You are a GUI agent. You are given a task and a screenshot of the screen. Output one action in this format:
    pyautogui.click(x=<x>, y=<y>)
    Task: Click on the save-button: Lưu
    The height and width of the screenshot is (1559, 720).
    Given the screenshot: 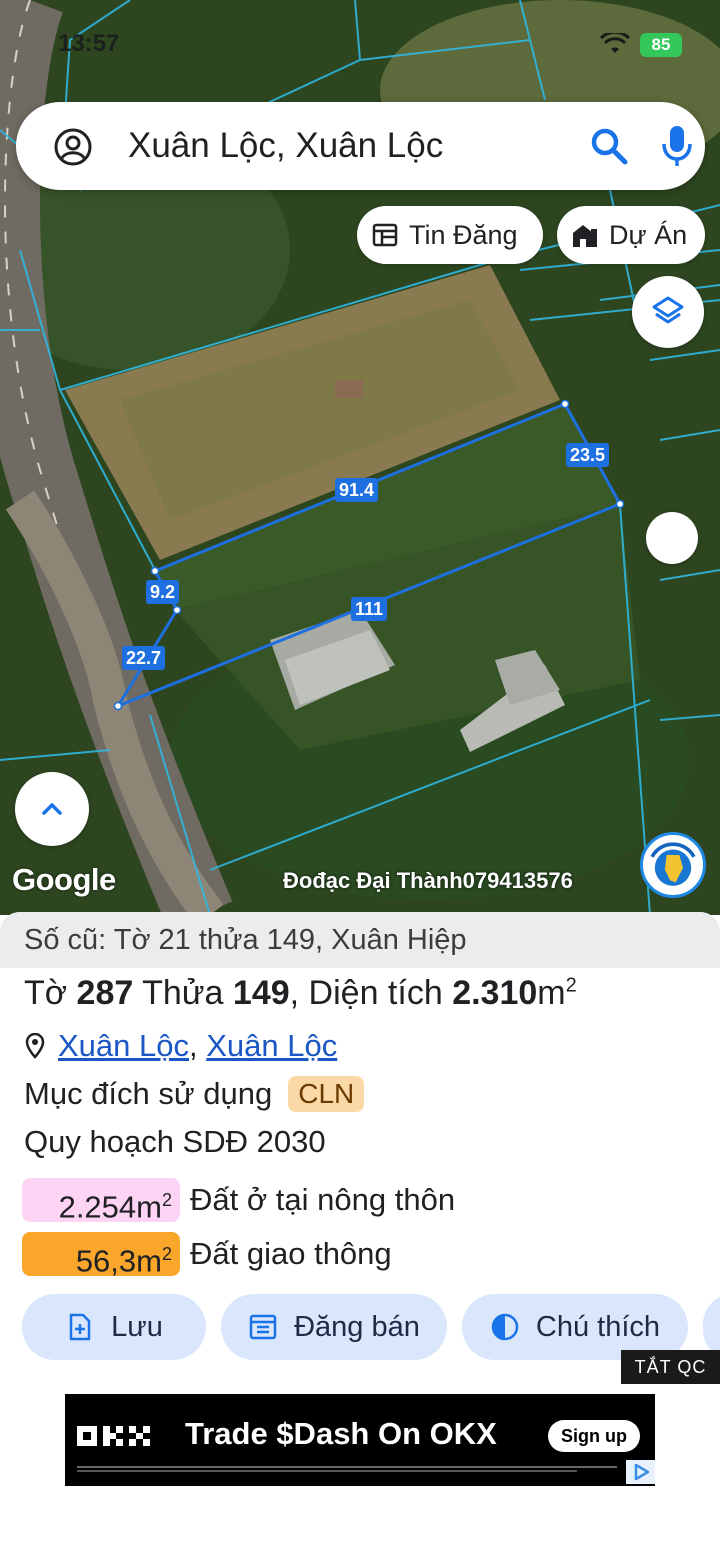 What is the action you would take?
    pyautogui.click(x=114, y=1327)
    